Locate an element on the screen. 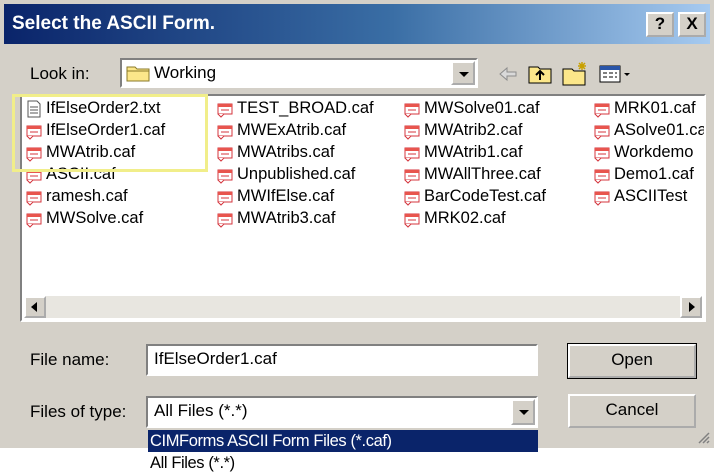  highlight-box is located at coordinates (110, 133).